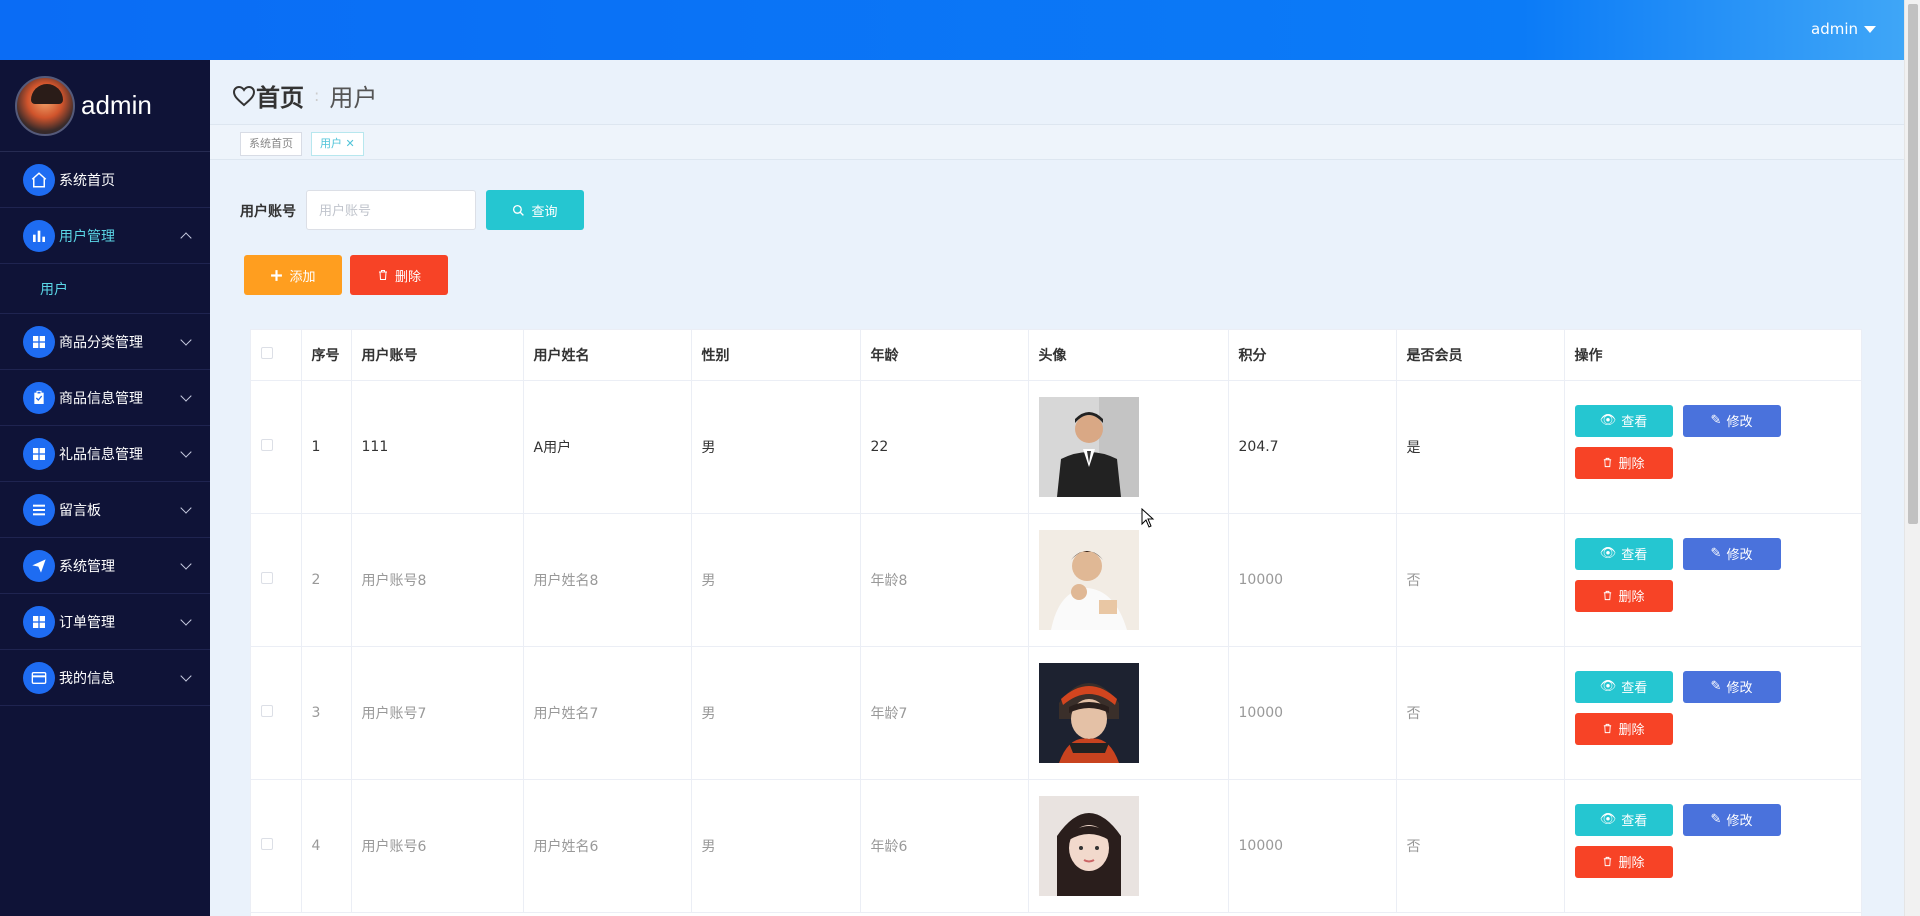 The image size is (1920, 916). I want to click on table-row: 2 用户账号8 用户姓名8 男 年龄8 10000 否 👁 查看 ✎ 修改 删除, so click(1056, 580).